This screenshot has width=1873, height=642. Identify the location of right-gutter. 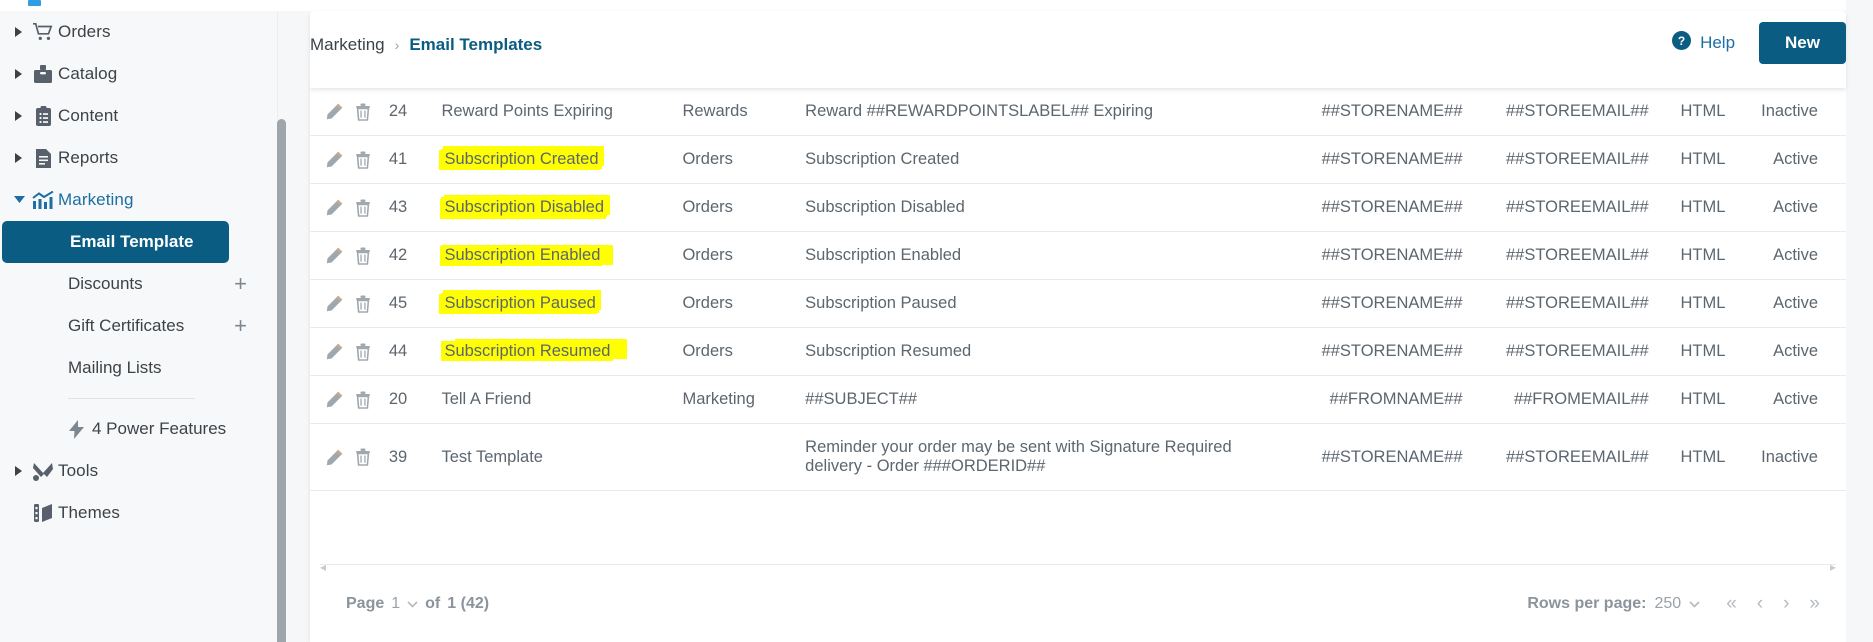
(1859, 321).